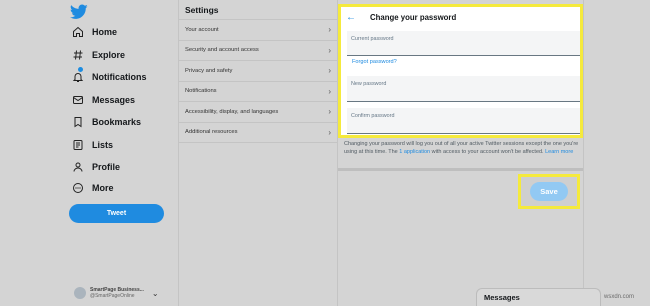  I want to click on nav-item-label: Messages, so click(114, 100).